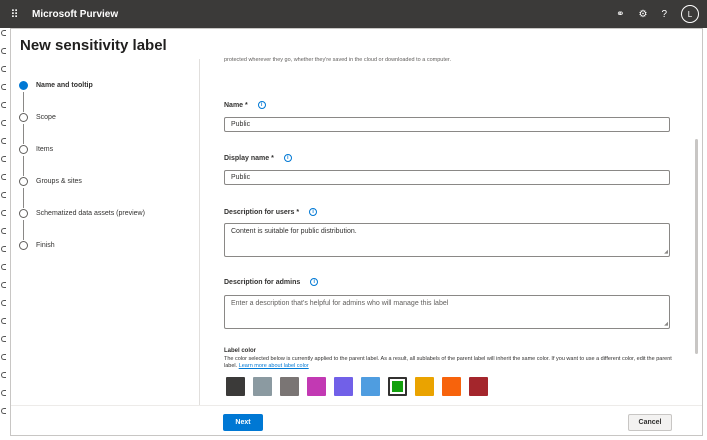 The image size is (707, 440). I want to click on step-label: Name and tooltip, so click(64, 85).